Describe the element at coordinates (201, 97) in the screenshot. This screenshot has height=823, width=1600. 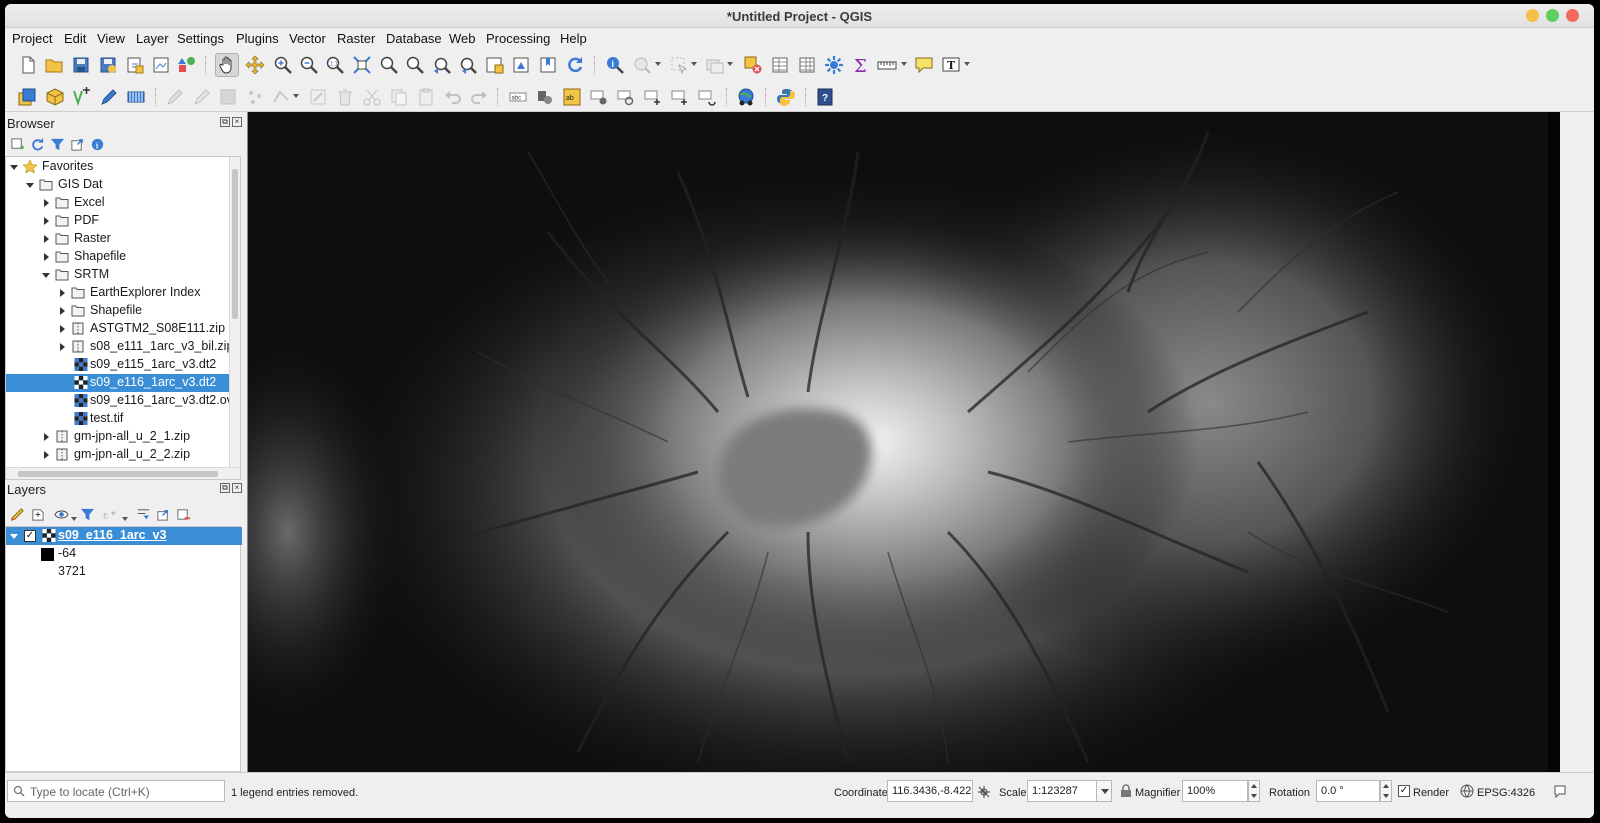
I see `toggle-editing-icon` at that location.